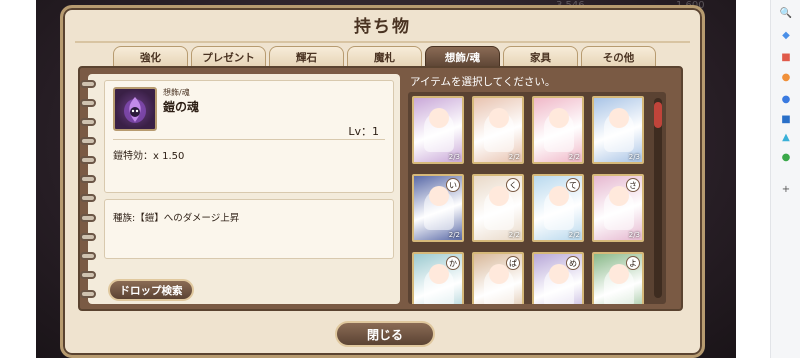 This screenshot has width=800, height=358. I want to click on card-badge: い, so click(453, 185).